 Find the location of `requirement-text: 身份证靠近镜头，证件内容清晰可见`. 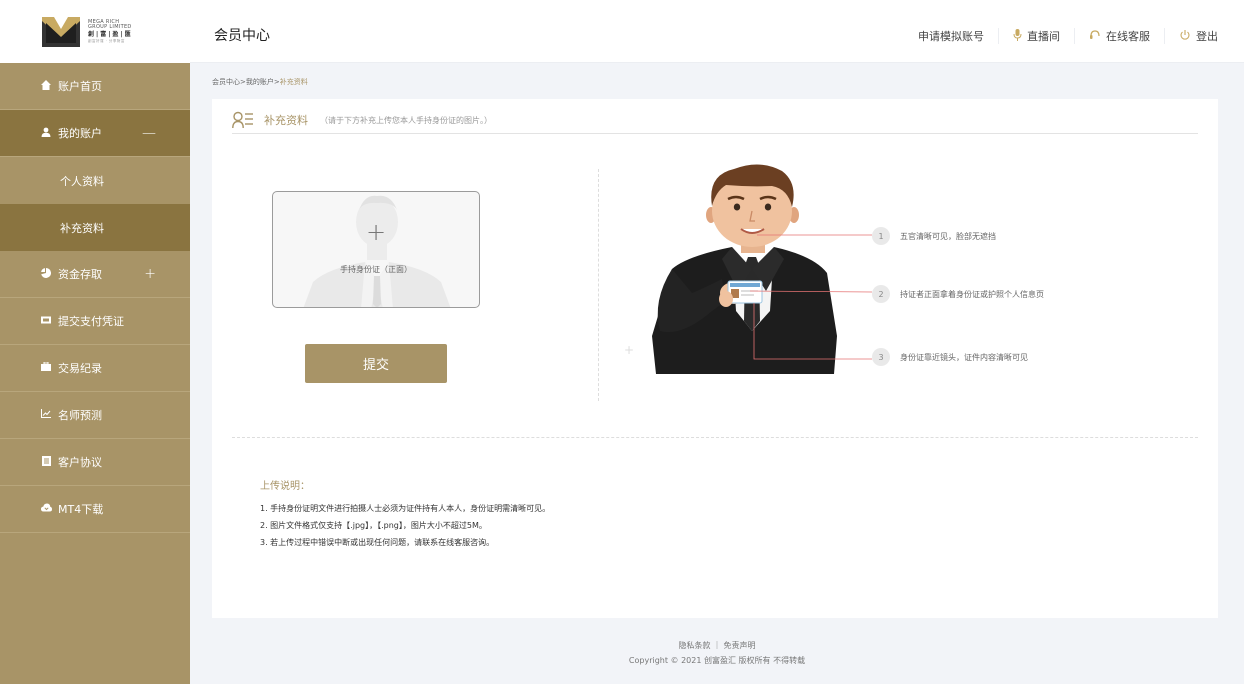

requirement-text: 身份证靠近镜头，证件内容清晰可见 is located at coordinates (964, 357).